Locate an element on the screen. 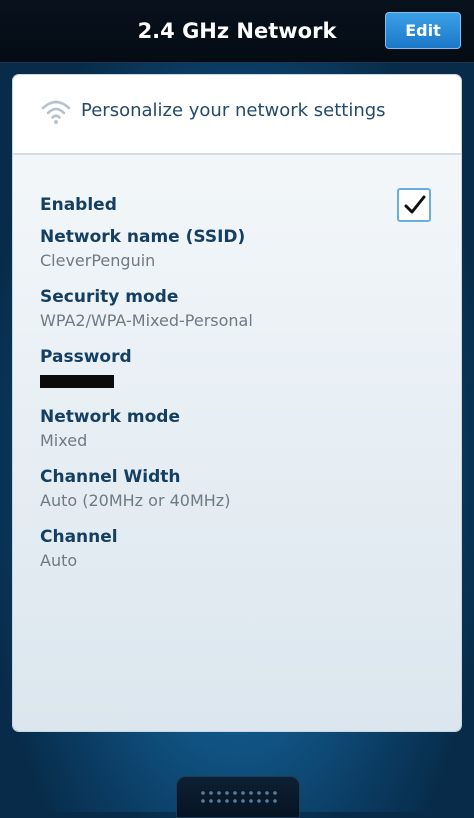 The image size is (474, 818). ssid-label: Network name (SSID) is located at coordinates (143, 237).